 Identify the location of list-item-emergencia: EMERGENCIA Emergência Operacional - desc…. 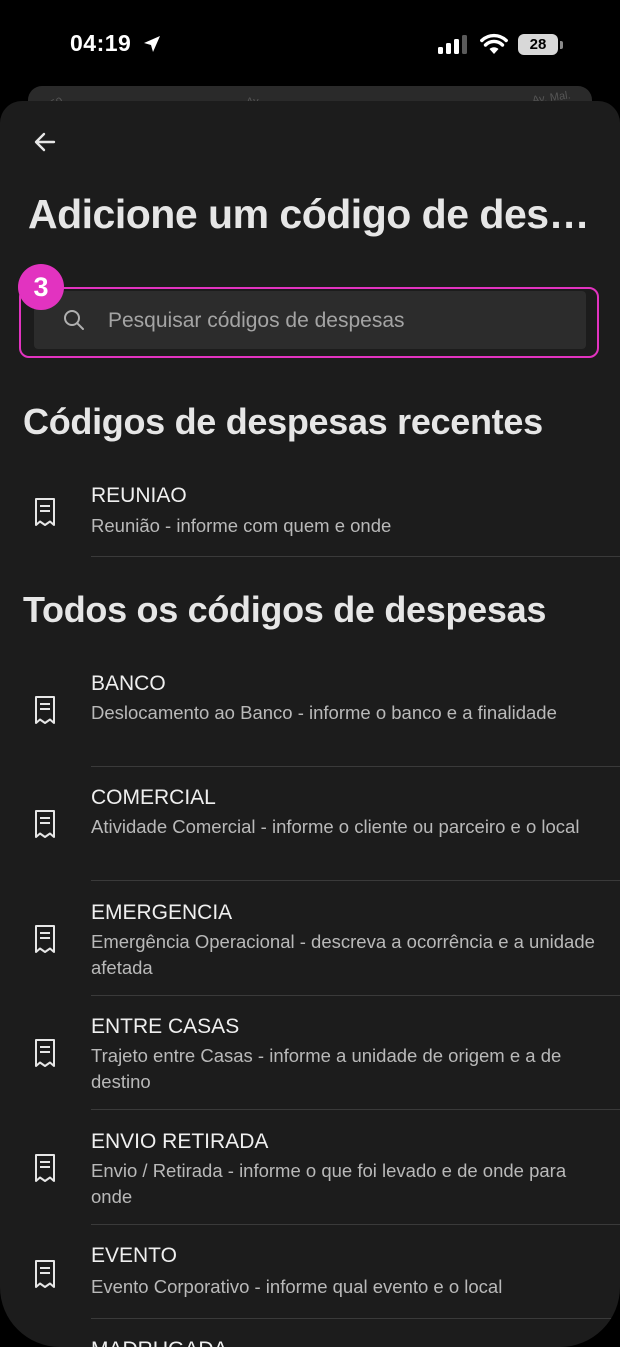
(310, 944).